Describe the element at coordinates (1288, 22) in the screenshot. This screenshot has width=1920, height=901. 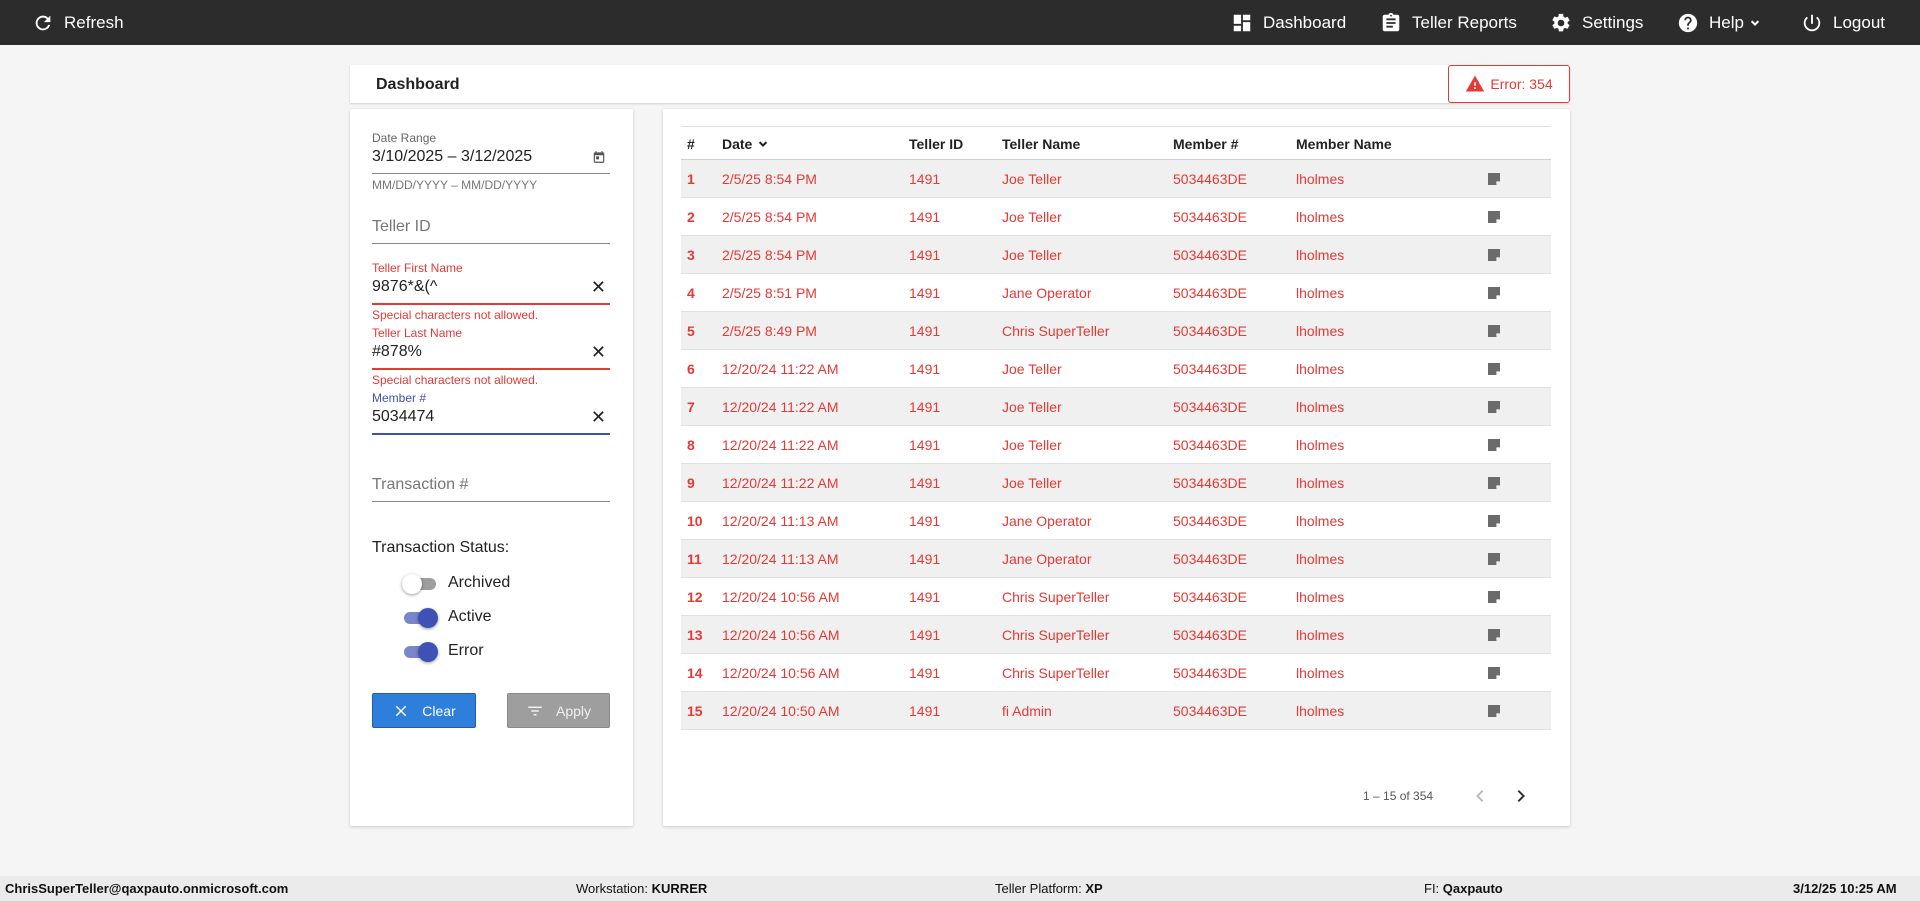
I see `nav-dashboard: Dashboard` at that location.